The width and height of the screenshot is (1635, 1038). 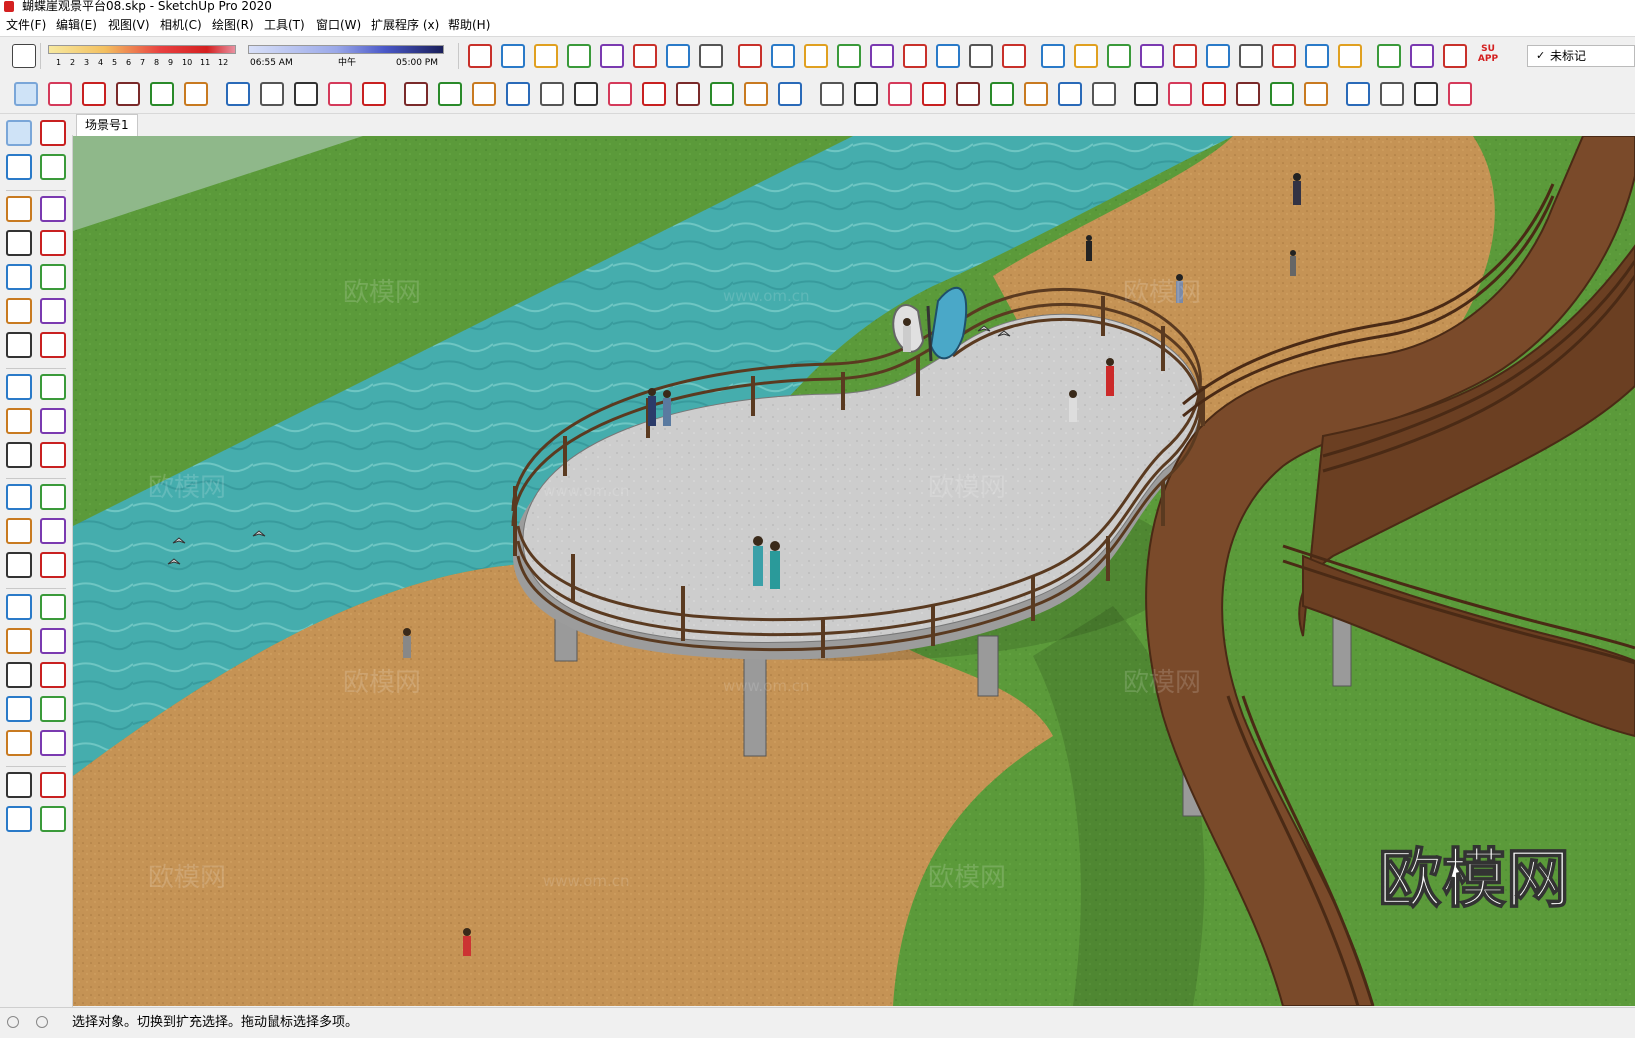 I want to click on tape-measure-icon, so click(x=416, y=94).